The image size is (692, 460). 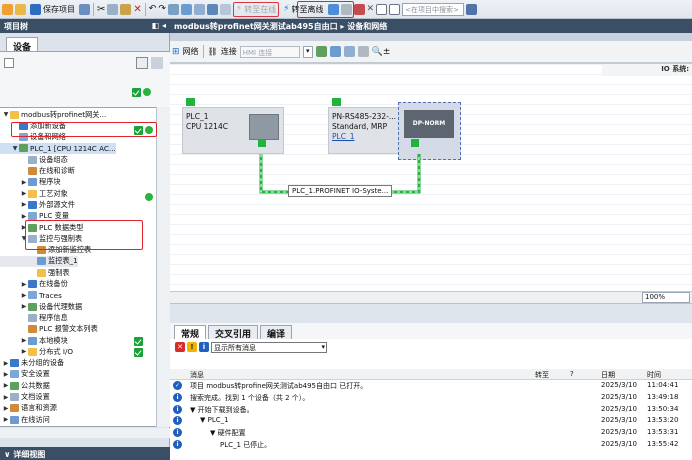 What do you see at coordinates (431, 297) in the screenshot?
I see `canvas-hscrollbar` at bounding box center [431, 297].